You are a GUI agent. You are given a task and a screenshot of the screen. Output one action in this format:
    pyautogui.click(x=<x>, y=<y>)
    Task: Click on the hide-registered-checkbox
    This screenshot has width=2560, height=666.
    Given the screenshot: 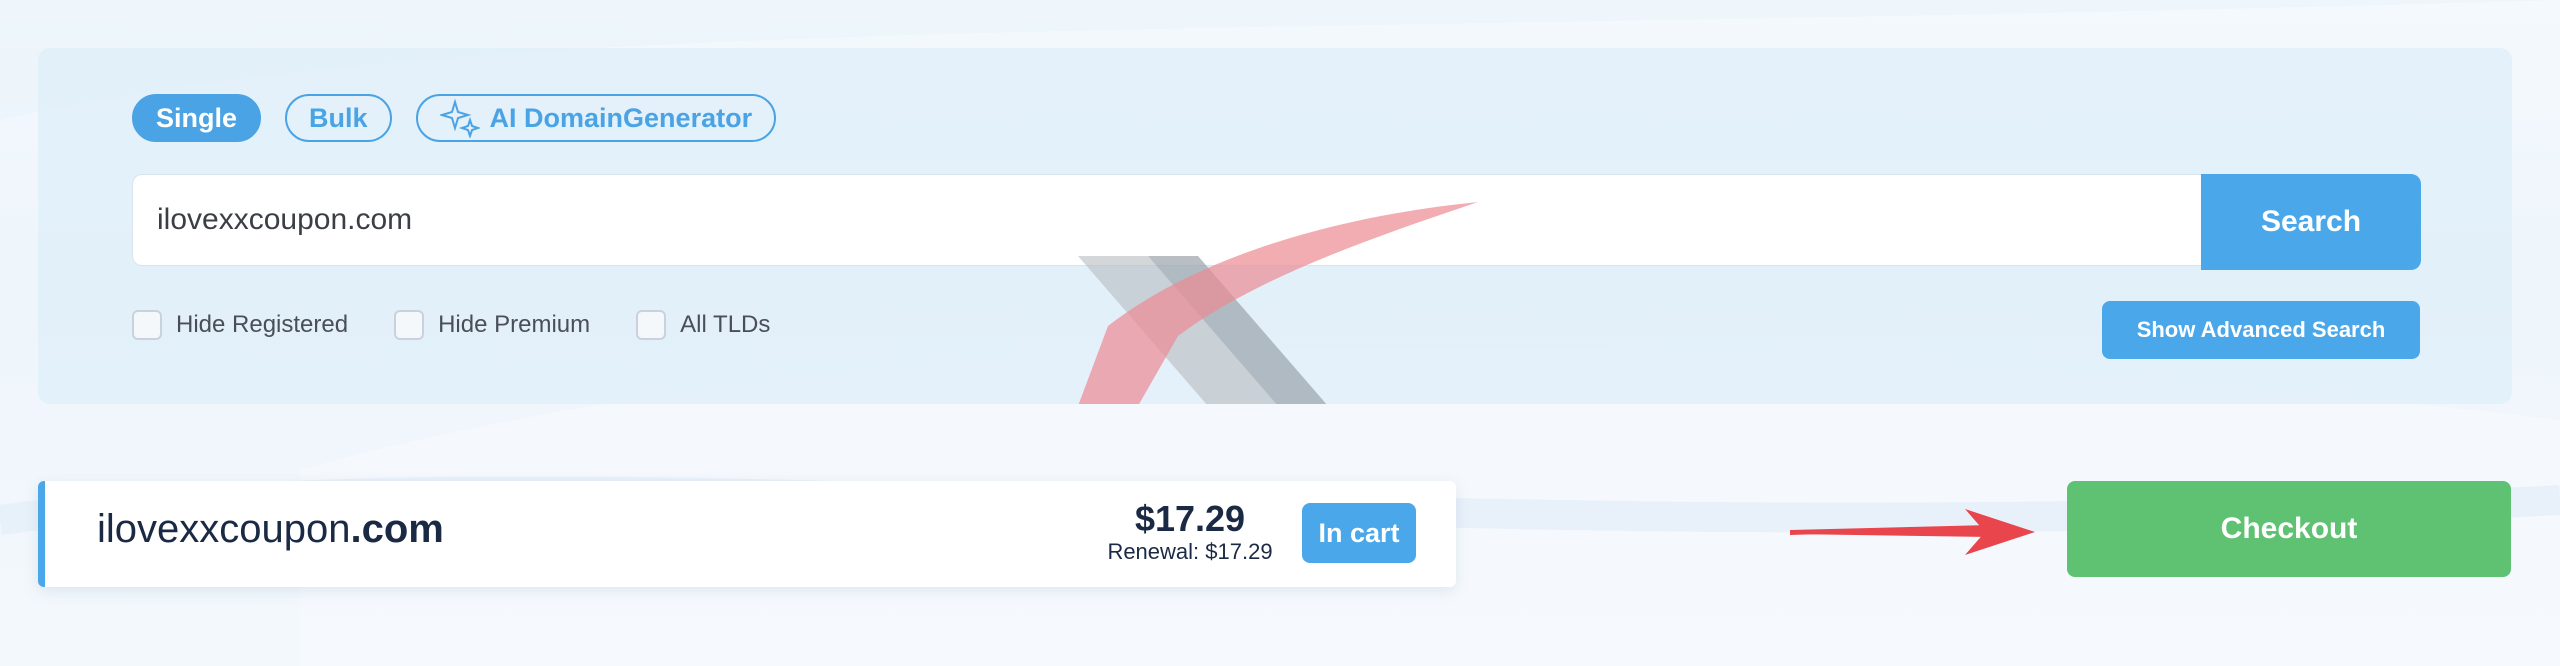 What is the action you would take?
    pyautogui.click(x=147, y=325)
    